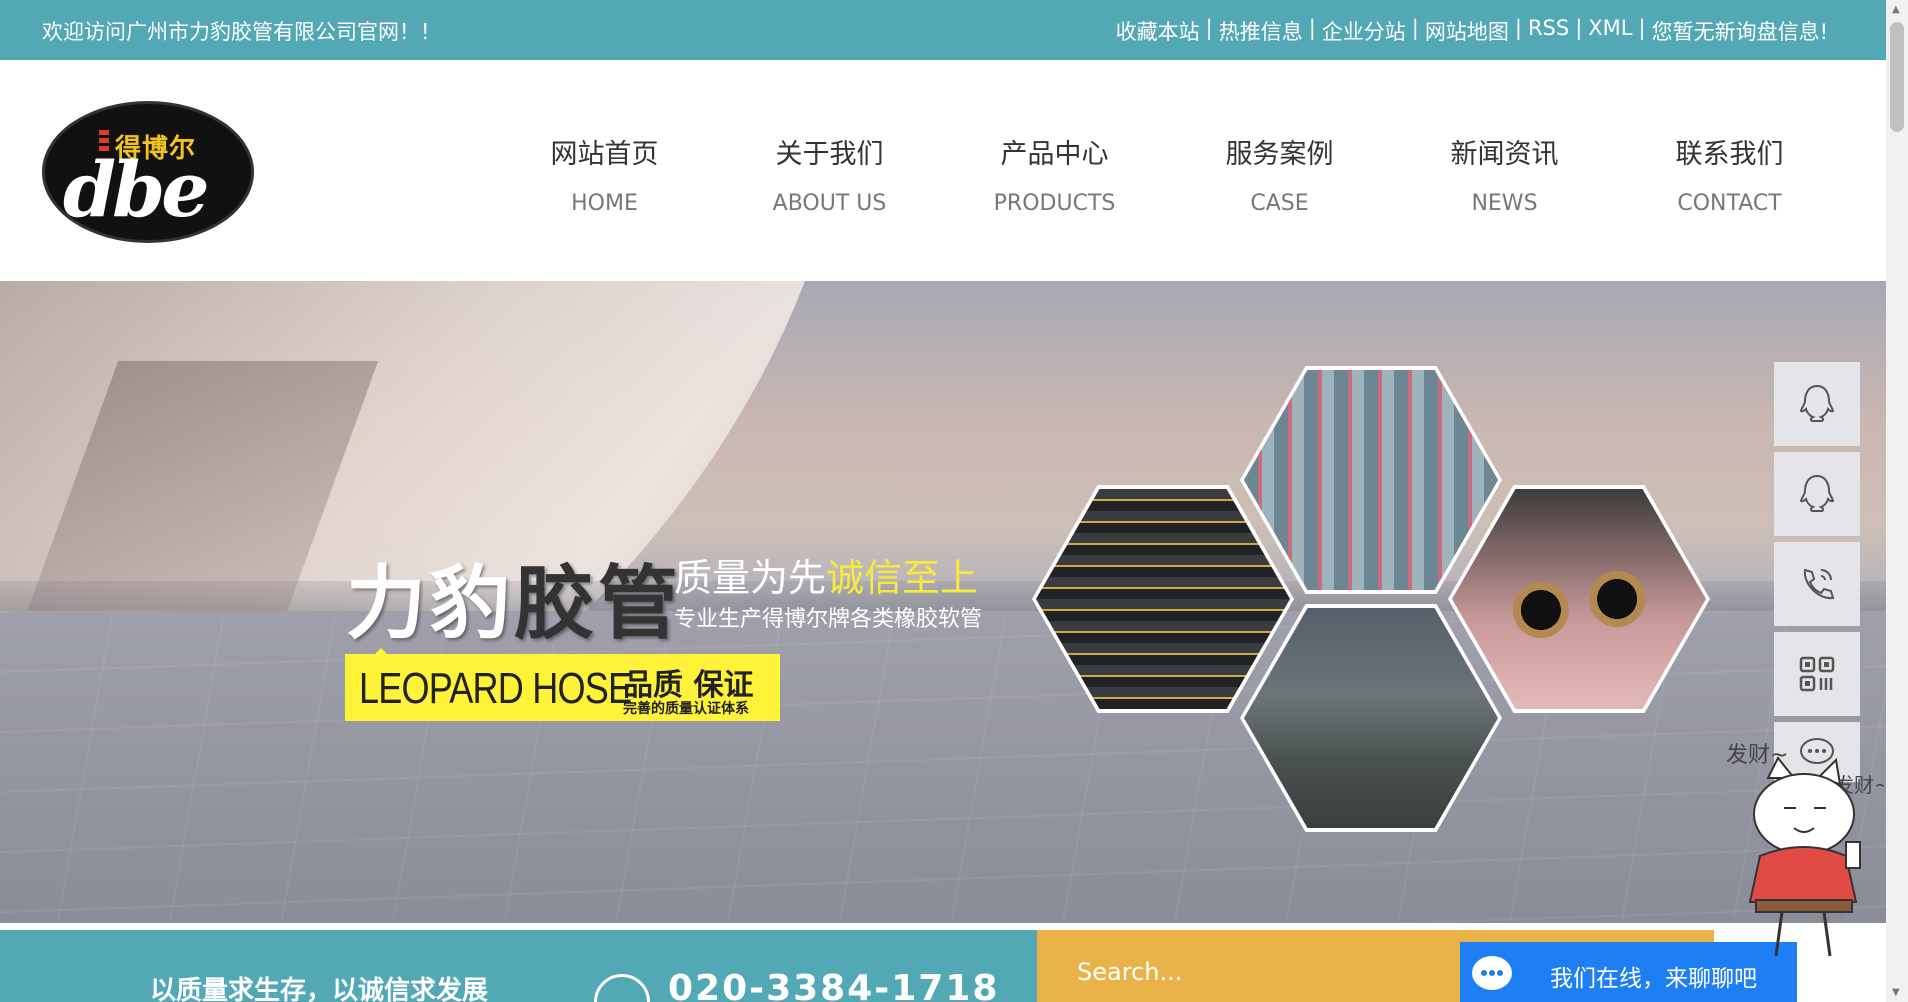  What do you see at coordinates (598, 603) in the screenshot?
I see `brand-dark: 胶管` at bounding box center [598, 603].